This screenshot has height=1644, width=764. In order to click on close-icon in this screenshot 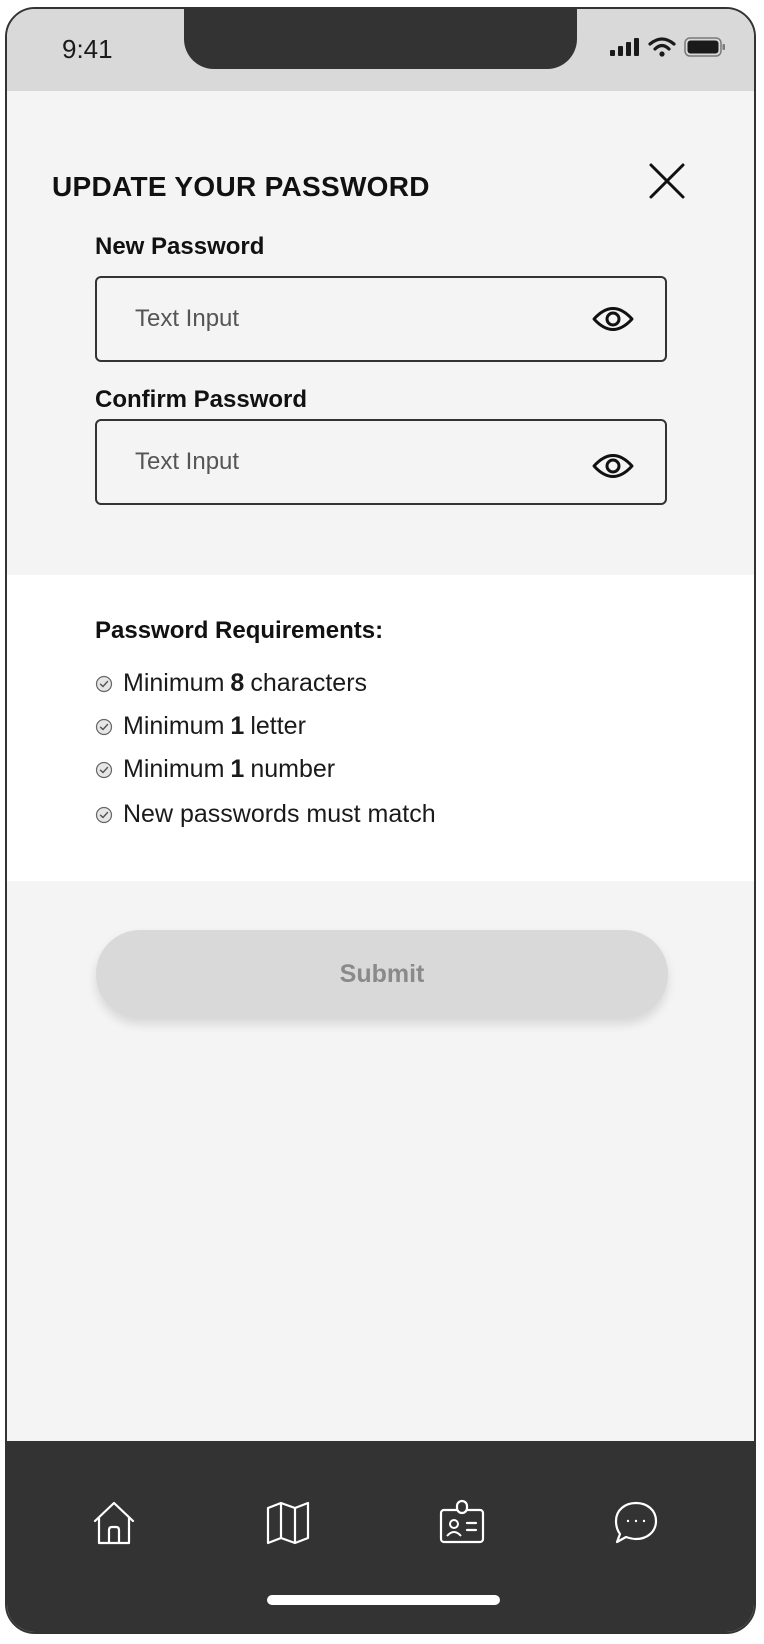, I will do `click(667, 181)`.